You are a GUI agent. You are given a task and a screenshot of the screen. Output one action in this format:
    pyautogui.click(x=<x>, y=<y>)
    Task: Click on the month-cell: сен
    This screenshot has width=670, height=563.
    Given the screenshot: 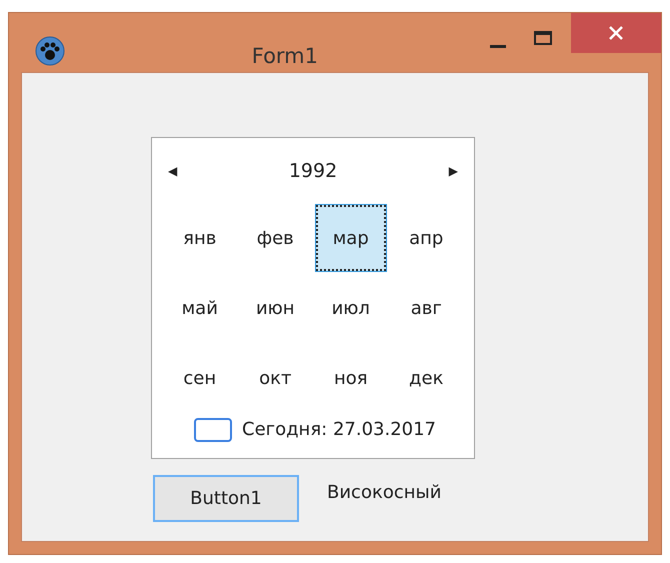 What is the action you would take?
    pyautogui.click(x=200, y=378)
    